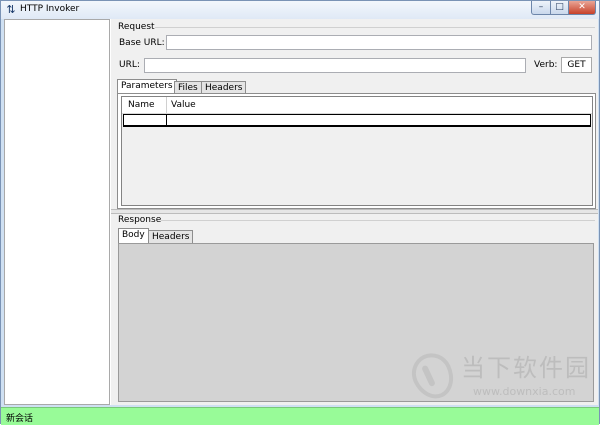 This screenshot has width=600, height=425. Describe the element at coordinates (526, 368) in the screenshot. I see `watermark-text: 当下软件园` at that location.